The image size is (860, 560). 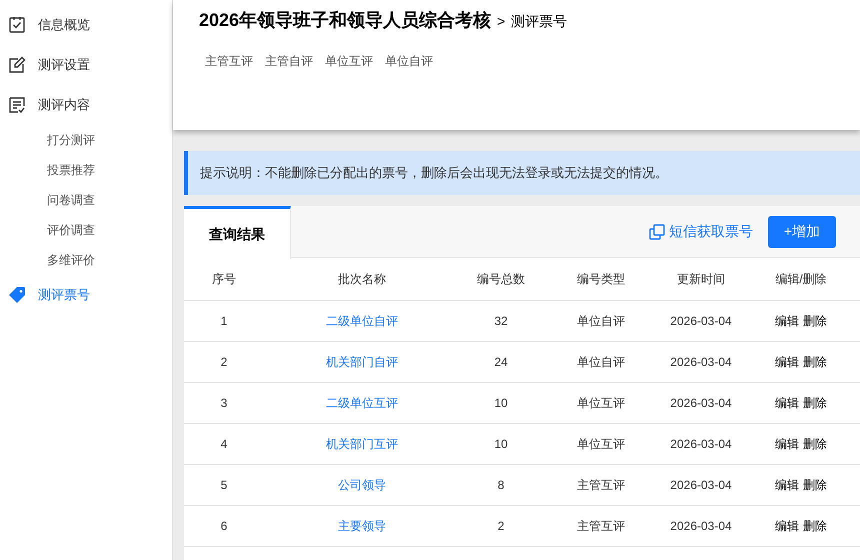 What do you see at coordinates (501, 321) in the screenshot?
I see `table-cell: 32` at bounding box center [501, 321].